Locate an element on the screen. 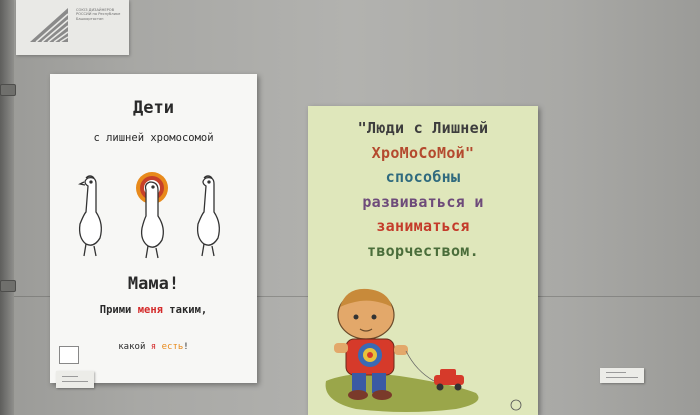 Image resolution: width=700 pixels, height=415 pixels. goose-right is located at coordinates (208, 216).